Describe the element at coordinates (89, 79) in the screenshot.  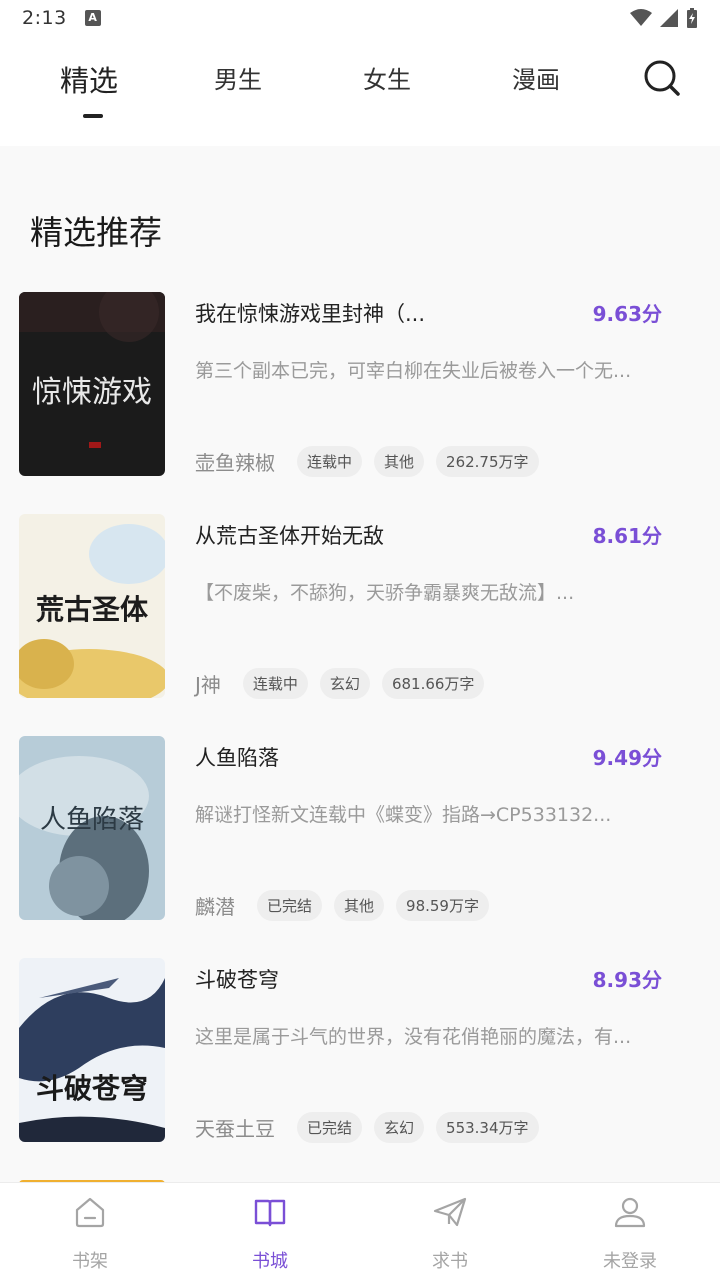
I see `tab-featured: 精选` at that location.